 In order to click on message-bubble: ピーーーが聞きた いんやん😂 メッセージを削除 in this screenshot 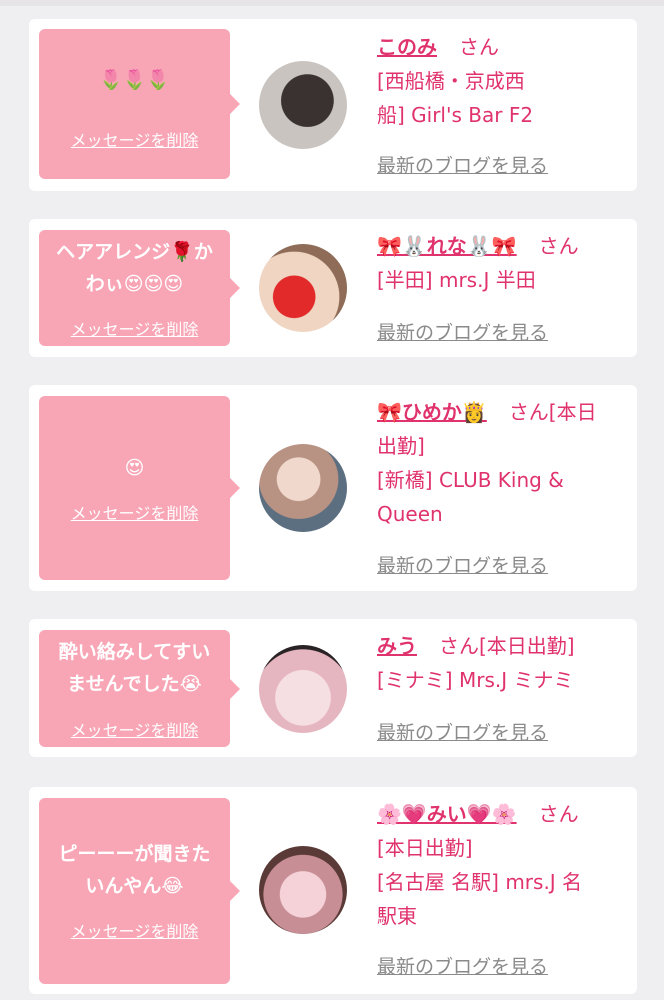, I will do `click(139, 891)`.